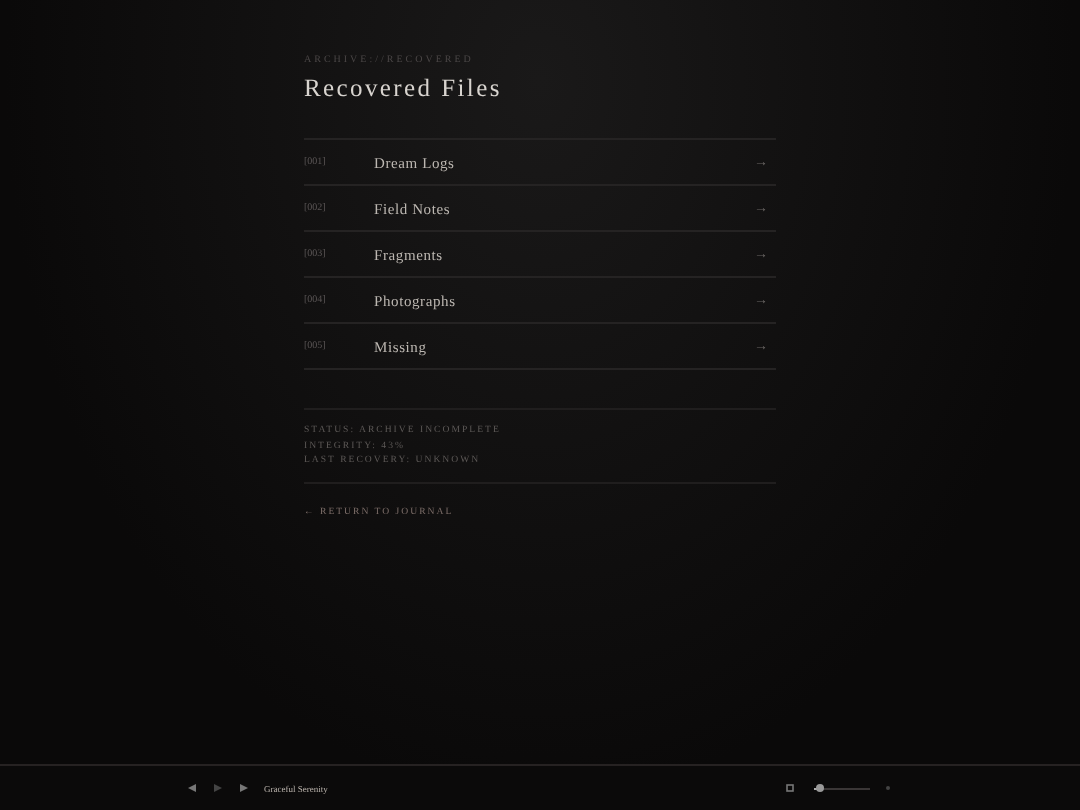  Describe the element at coordinates (244, 788) in the screenshot. I see `next-icon` at that location.